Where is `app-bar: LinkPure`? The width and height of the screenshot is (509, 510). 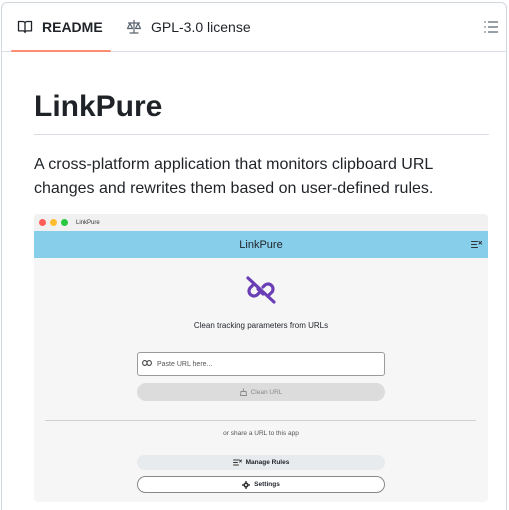
app-bar: LinkPure is located at coordinates (261, 244).